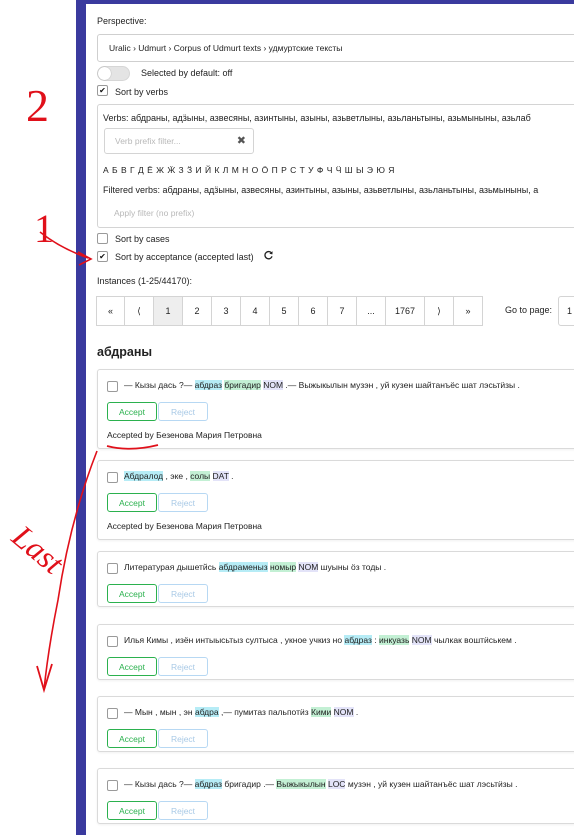 Image resolution: width=574 pixels, height=835 pixels. What do you see at coordinates (439, 311) in the screenshot?
I see `page-item: ⟩` at bounding box center [439, 311].